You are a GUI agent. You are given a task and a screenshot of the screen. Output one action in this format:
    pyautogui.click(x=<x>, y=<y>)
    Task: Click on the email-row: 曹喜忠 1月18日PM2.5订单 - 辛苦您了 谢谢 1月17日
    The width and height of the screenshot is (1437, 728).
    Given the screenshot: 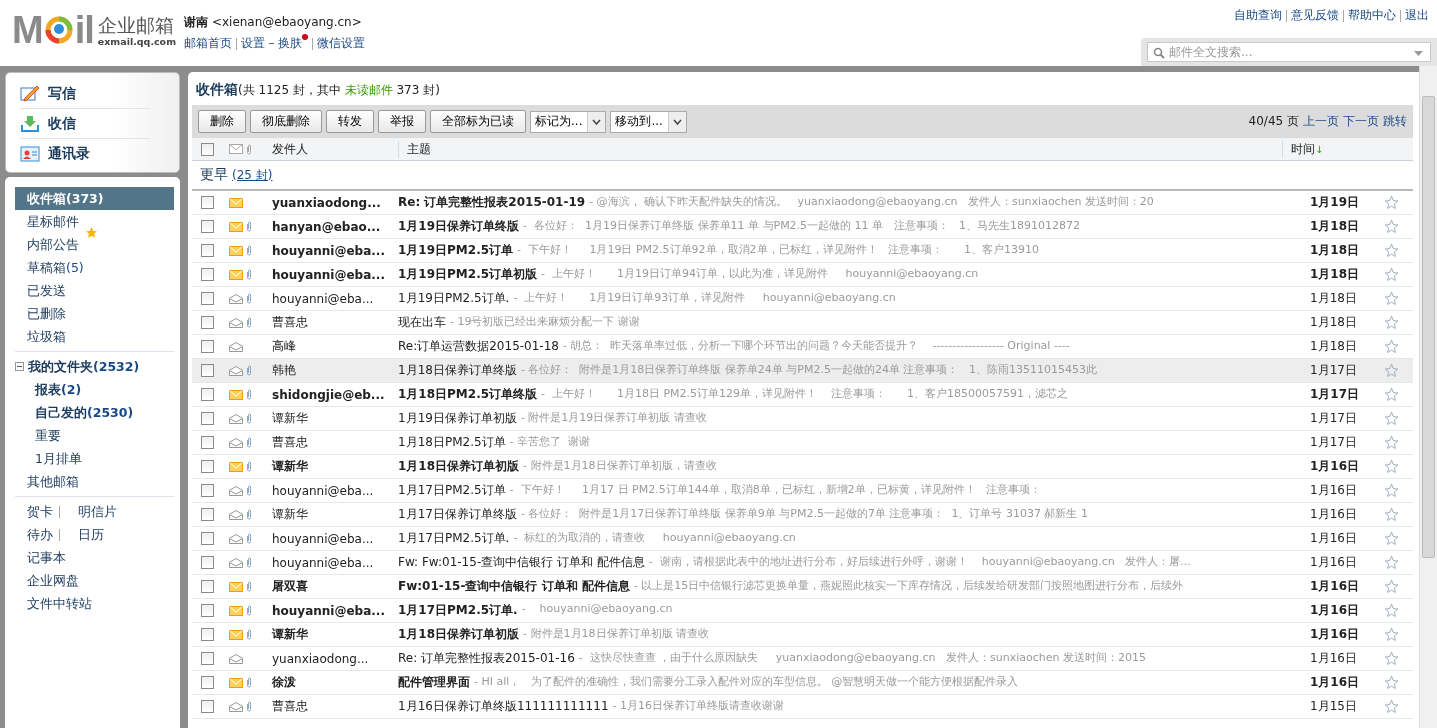 What is the action you would take?
    pyautogui.click(x=802, y=443)
    